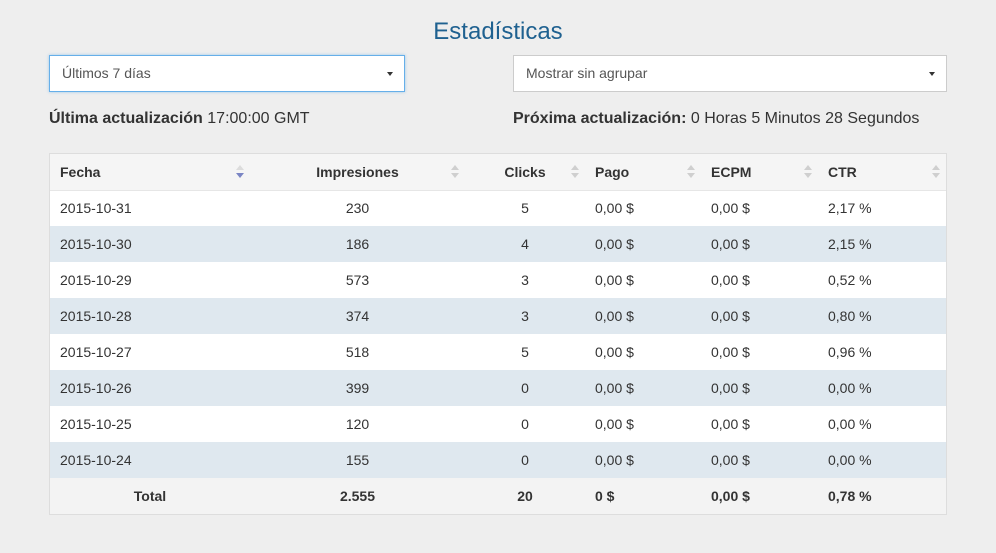 This screenshot has width=996, height=553. I want to click on table-row: 2015-10-28 374 3 0,00 $ 0,00 $ 0,80 %, so click(498, 316).